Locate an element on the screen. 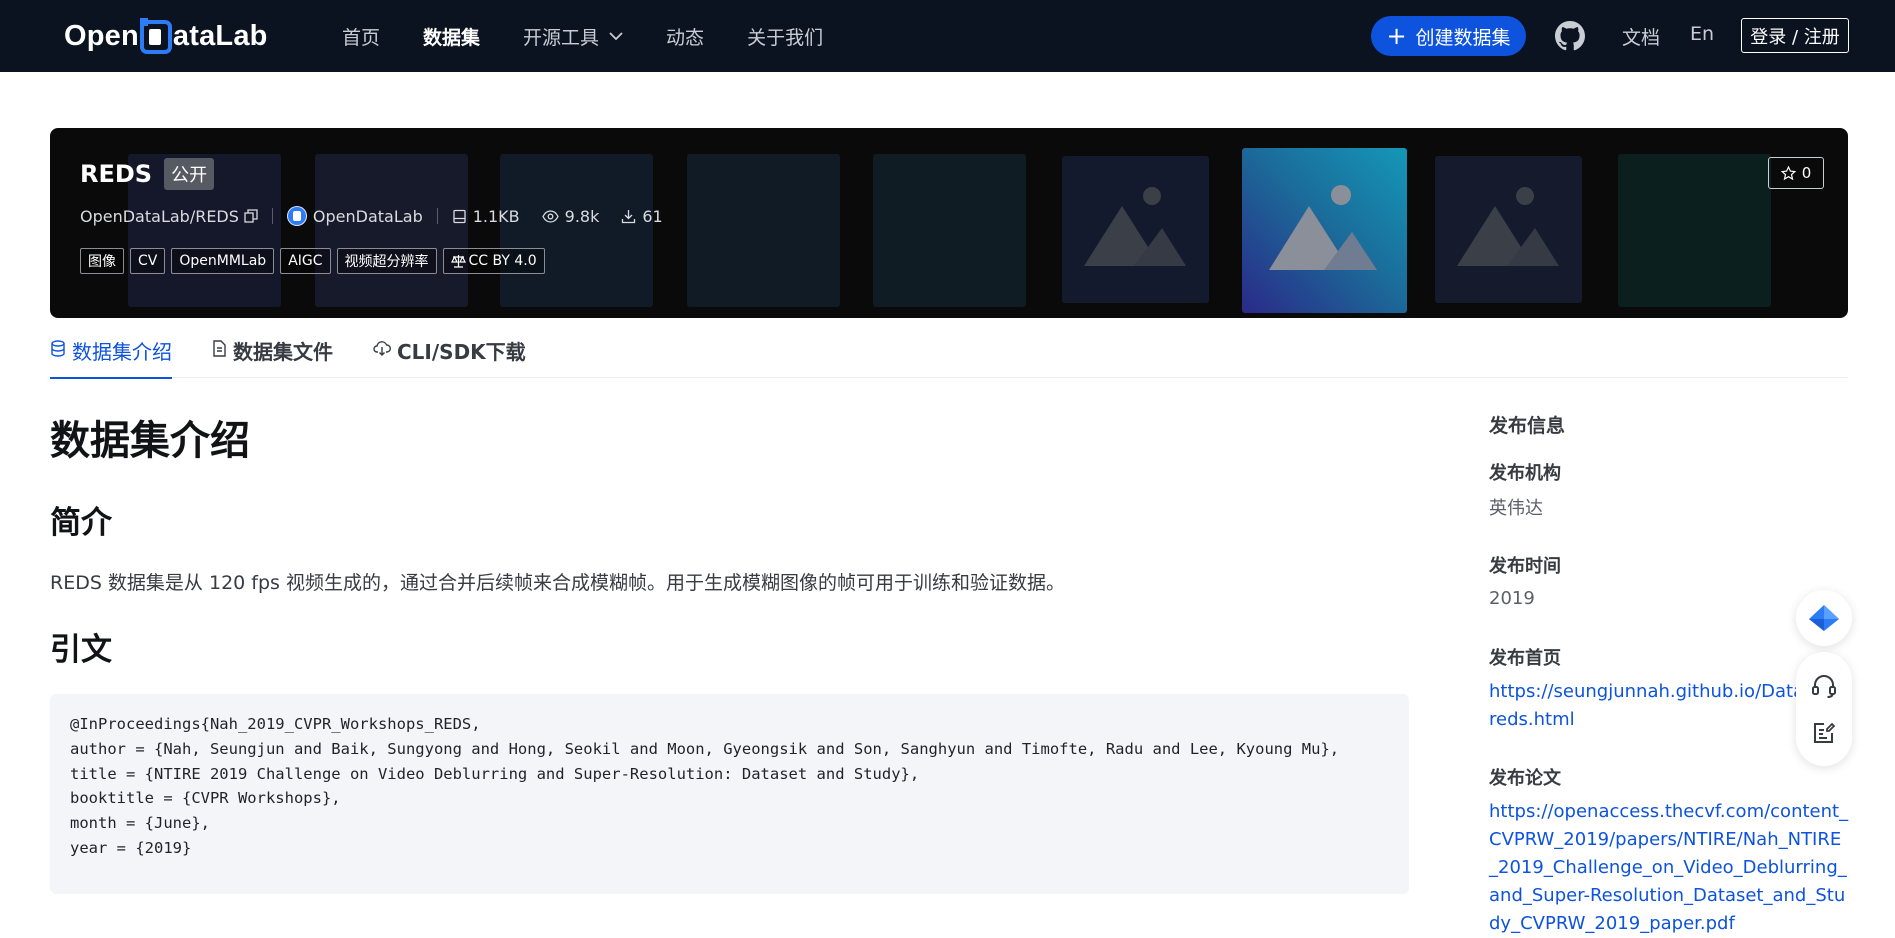 Image resolution: width=1895 pixels, height=938 pixels. dataset-title-row: REDS 公开 is located at coordinates (147, 174).